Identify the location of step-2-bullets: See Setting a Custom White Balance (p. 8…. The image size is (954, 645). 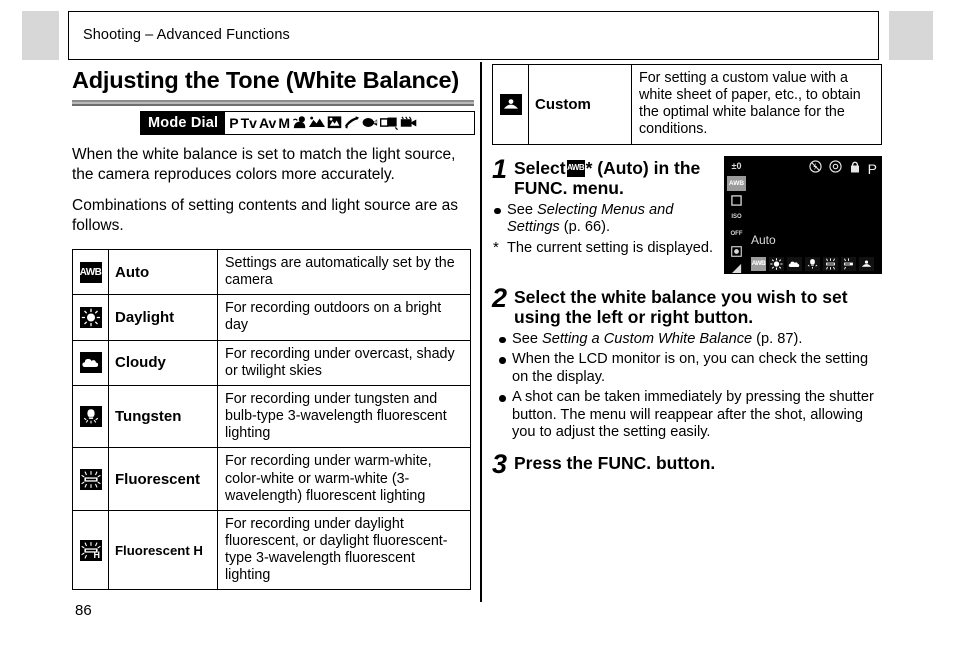
(690, 386).